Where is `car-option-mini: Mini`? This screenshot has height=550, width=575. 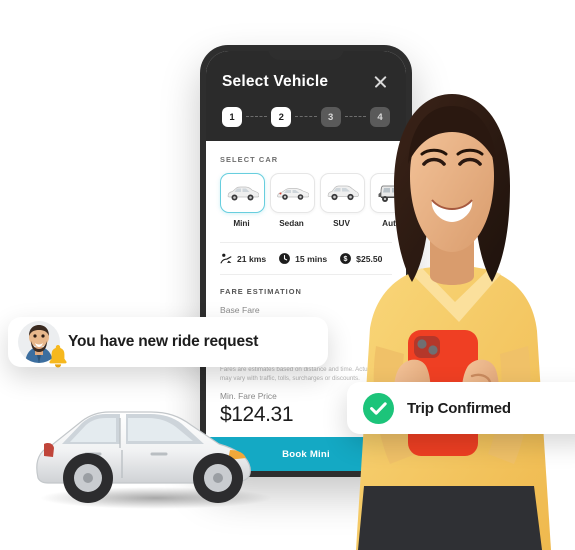 car-option-mini: Mini is located at coordinates (242, 200).